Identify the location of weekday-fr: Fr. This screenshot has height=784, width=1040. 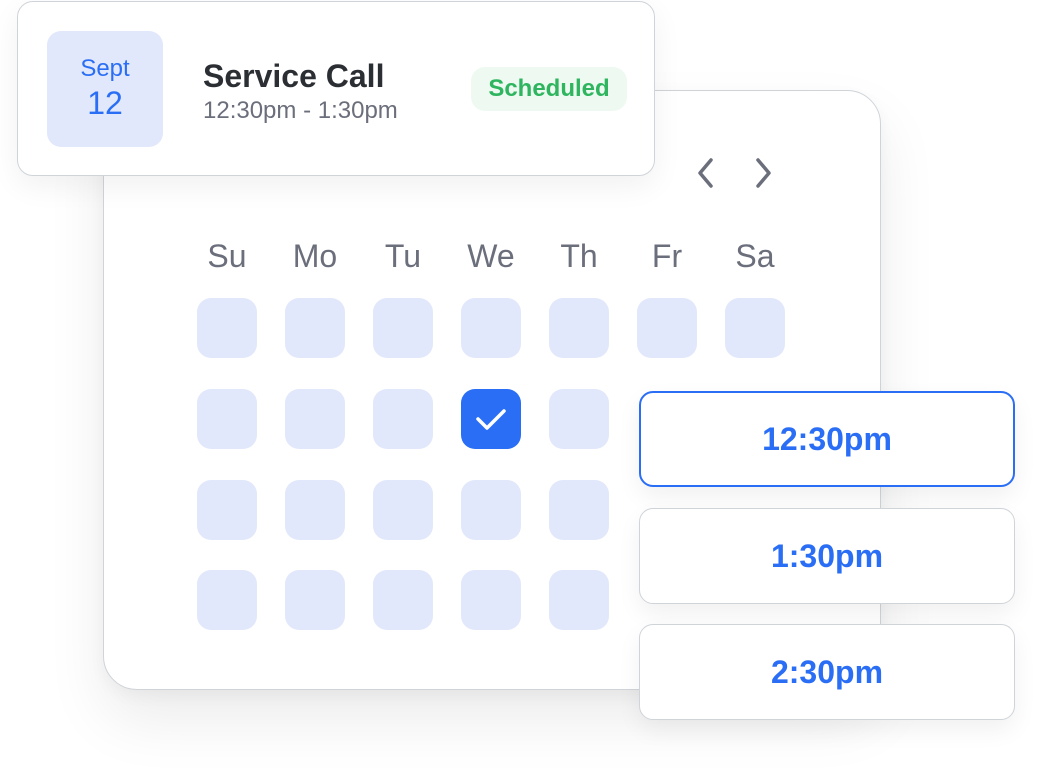
(667, 256).